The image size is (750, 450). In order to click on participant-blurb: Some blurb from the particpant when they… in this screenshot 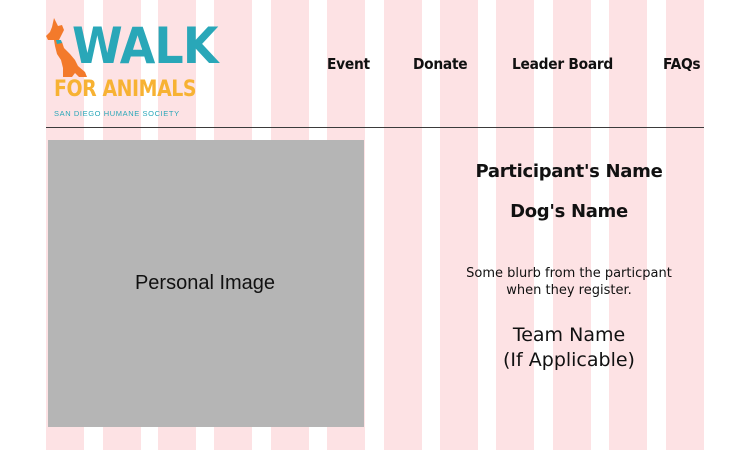, I will do `click(569, 282)`.